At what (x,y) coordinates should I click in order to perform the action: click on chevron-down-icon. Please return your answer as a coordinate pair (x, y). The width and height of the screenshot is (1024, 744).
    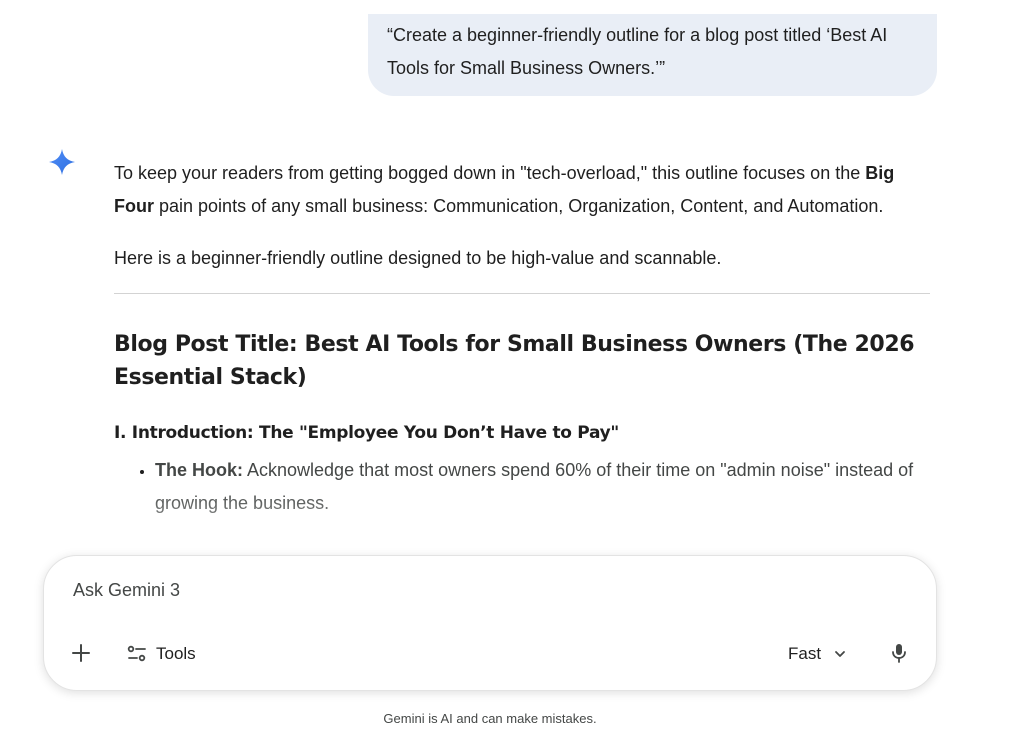
    Looking at the image, I should click on (840, 654).